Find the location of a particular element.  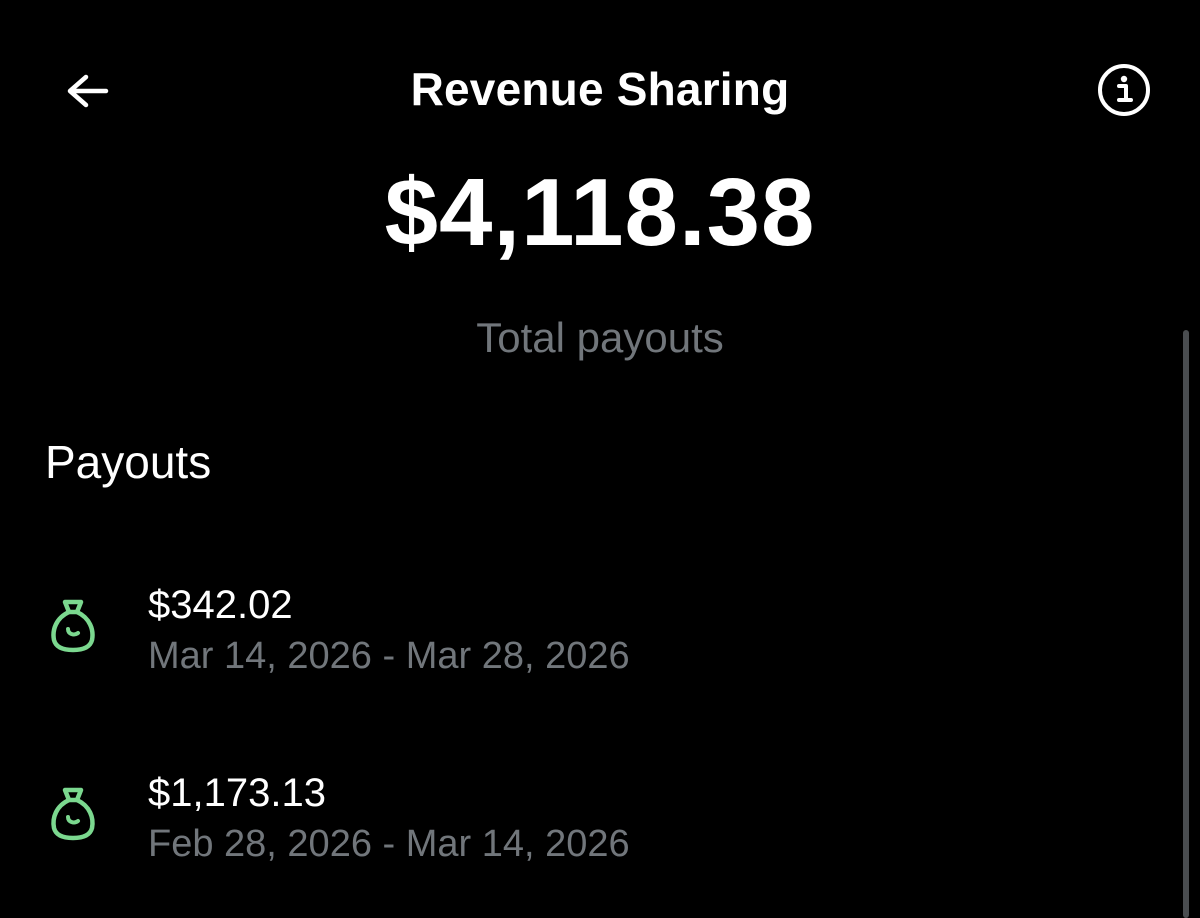

payout-amount: $1,173.13 is located at coordinates (237, 793).